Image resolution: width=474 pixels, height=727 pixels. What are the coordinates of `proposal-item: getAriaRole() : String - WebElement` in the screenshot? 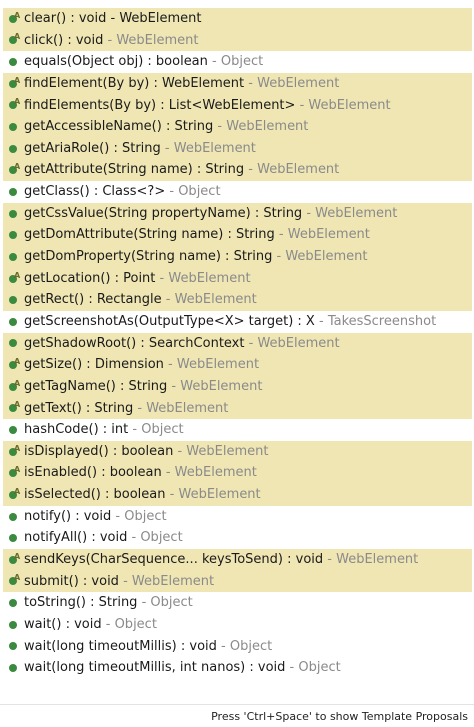 It's located at (237, 148).